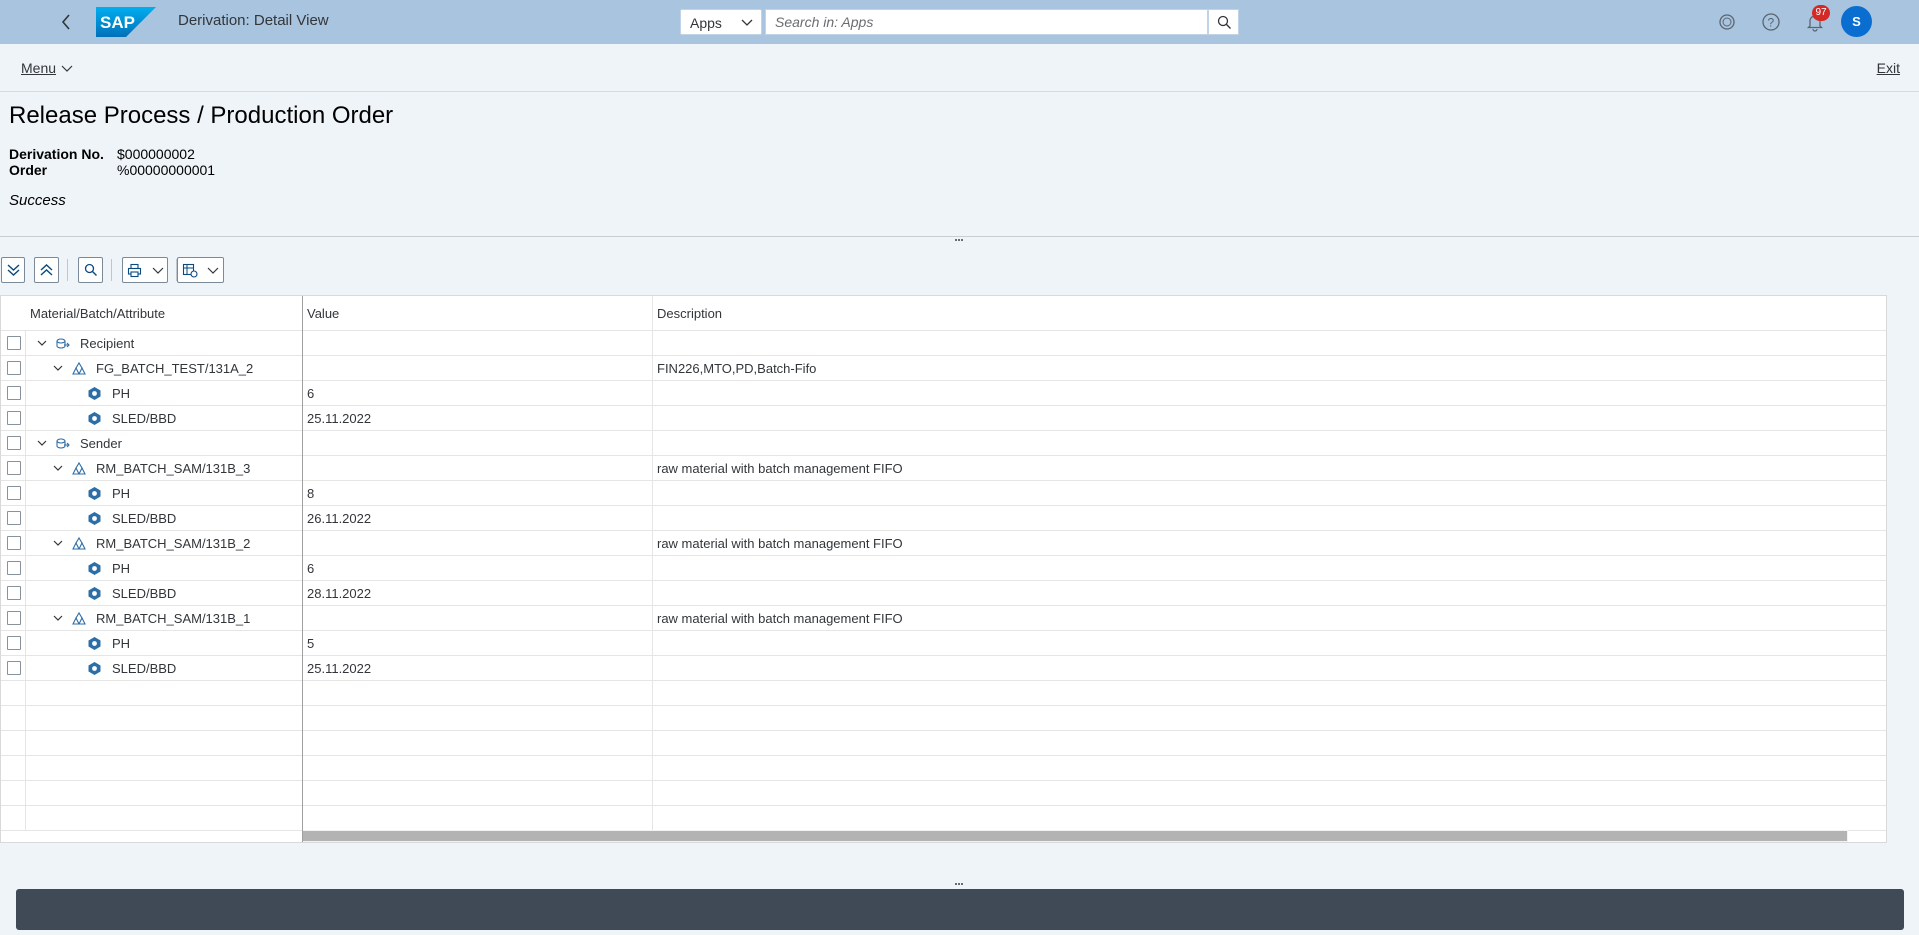 This screenshot has width=1919, height=935. What do you see at coordinates (38, 68) in the screenshot?
I see `menu-button: Menu` at bounding box center [38, 68].